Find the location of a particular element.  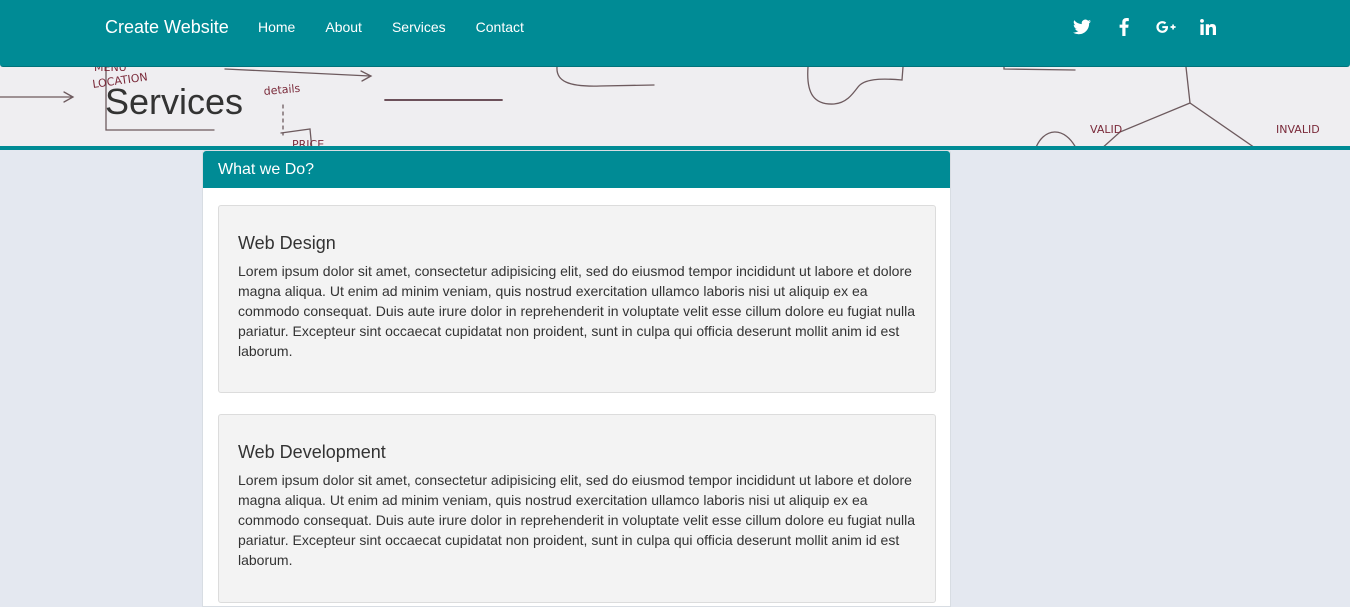

svg-text: PRICE is located at coordinates (308, 144).